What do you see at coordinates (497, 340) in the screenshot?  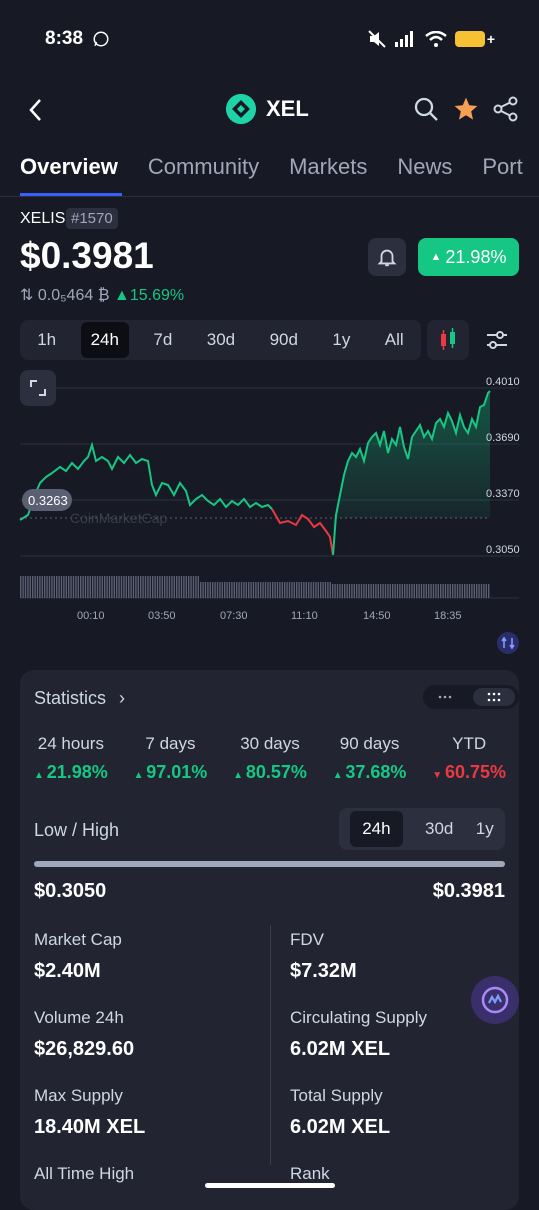 I see `chart-settings-icon` at bounding box center [497, 340].